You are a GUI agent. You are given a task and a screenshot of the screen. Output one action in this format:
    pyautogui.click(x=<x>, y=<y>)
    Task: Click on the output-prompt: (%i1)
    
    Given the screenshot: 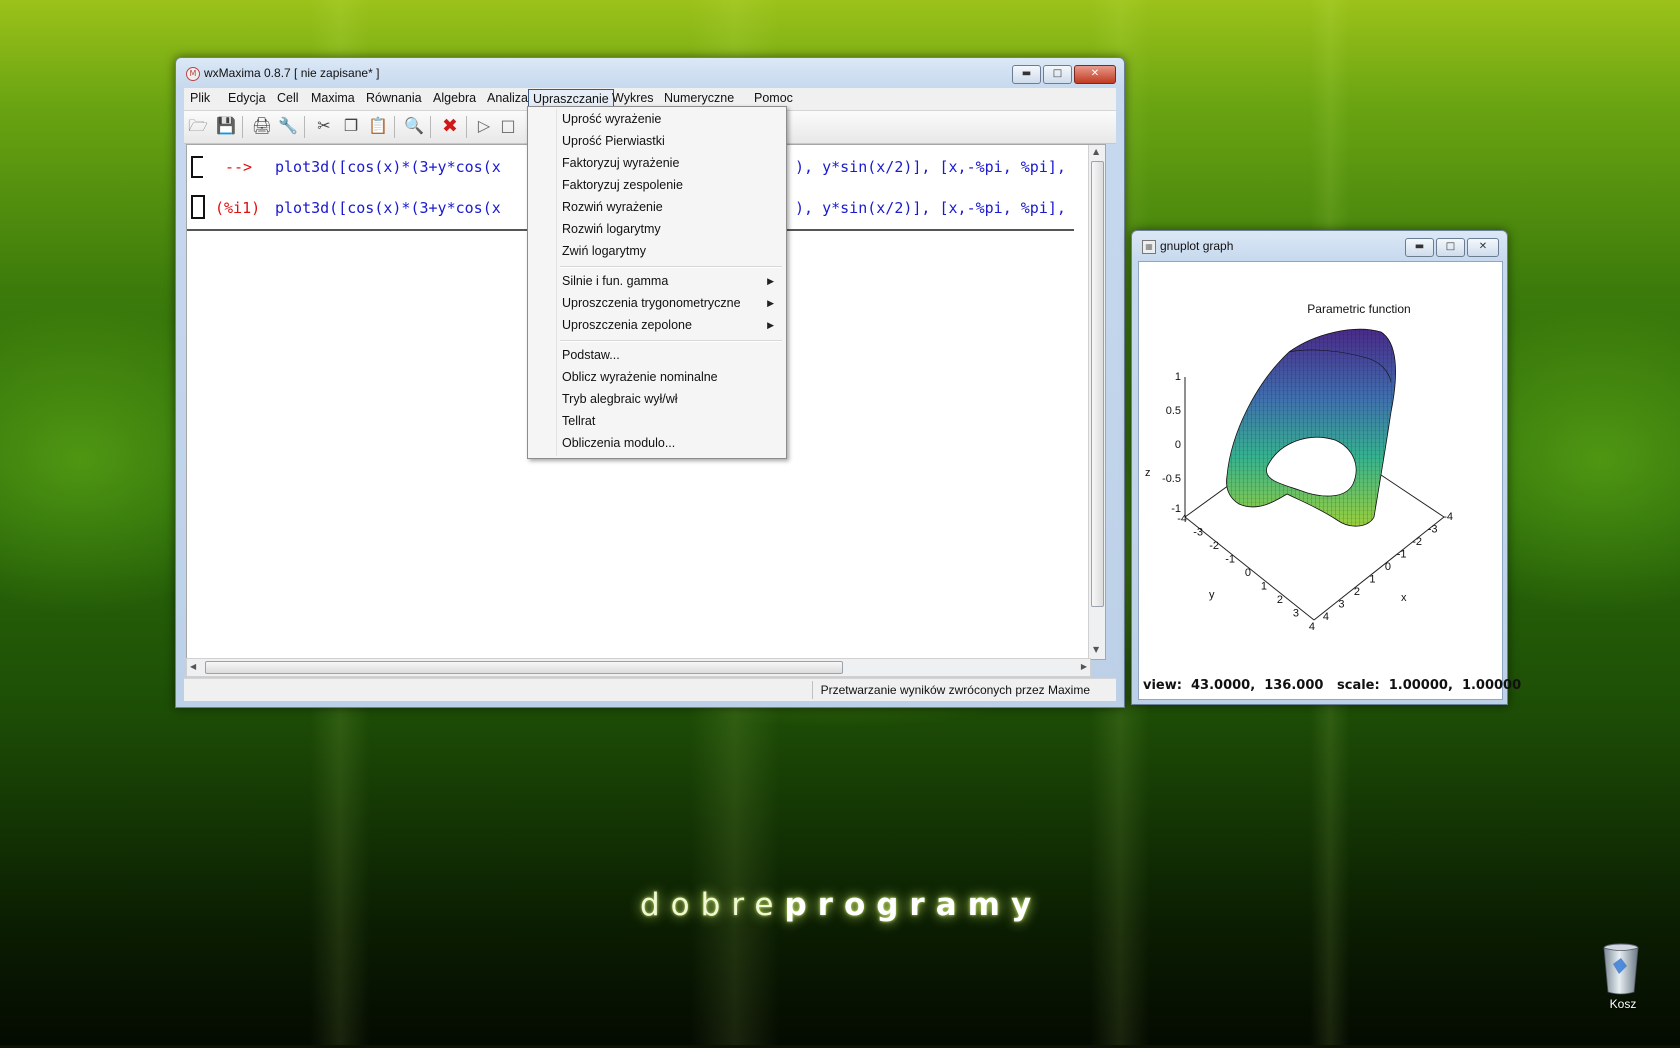 What is the action you would take?
    pyautogui.click(x=238, y=208)
    